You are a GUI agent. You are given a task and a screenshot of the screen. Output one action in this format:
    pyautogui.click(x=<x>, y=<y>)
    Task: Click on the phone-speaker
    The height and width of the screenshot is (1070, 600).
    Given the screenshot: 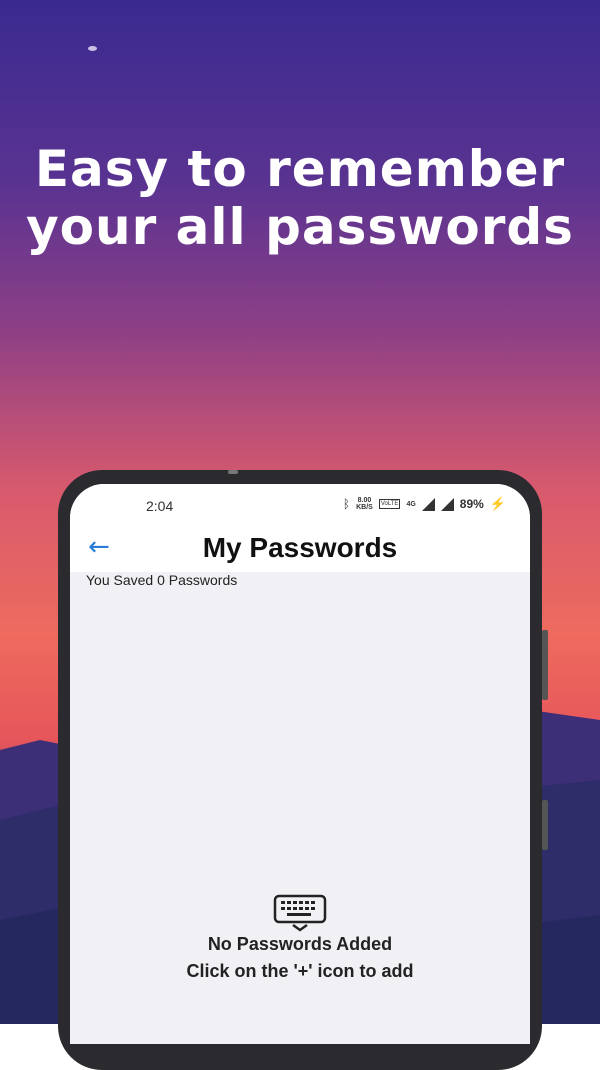 What is the action you would take?
    pyautogui.click(x=233, y=472)
    